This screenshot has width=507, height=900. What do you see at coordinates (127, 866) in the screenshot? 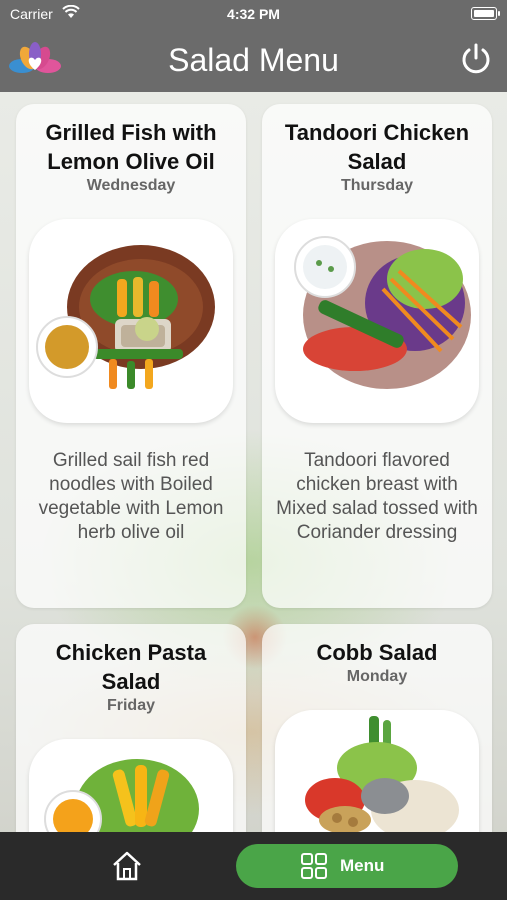
I see `home-icon` at bounding box center [127, 866].